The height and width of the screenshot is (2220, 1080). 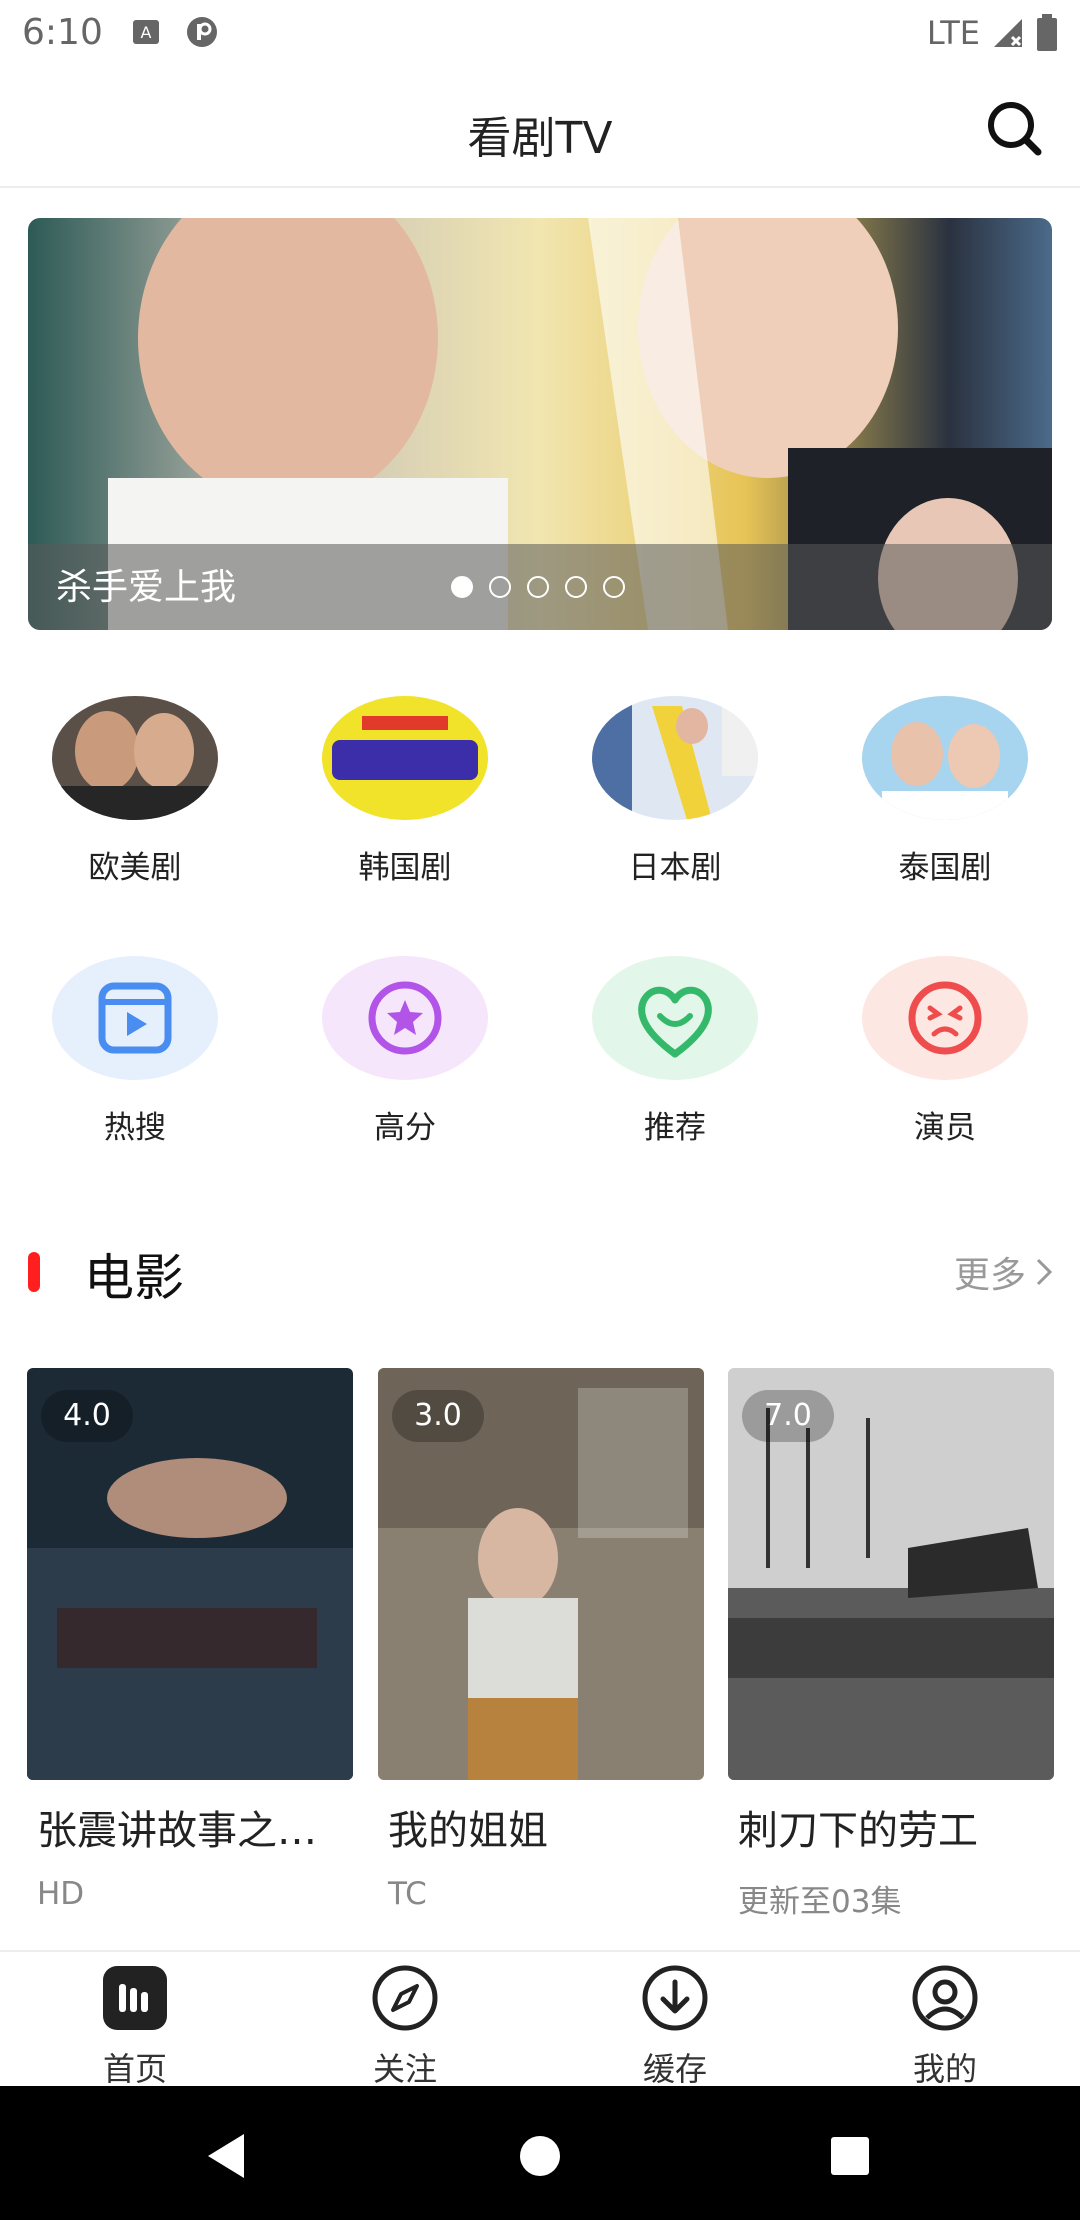 I want to click on category-thai: 泰国剧, so click(x=945, y=791).